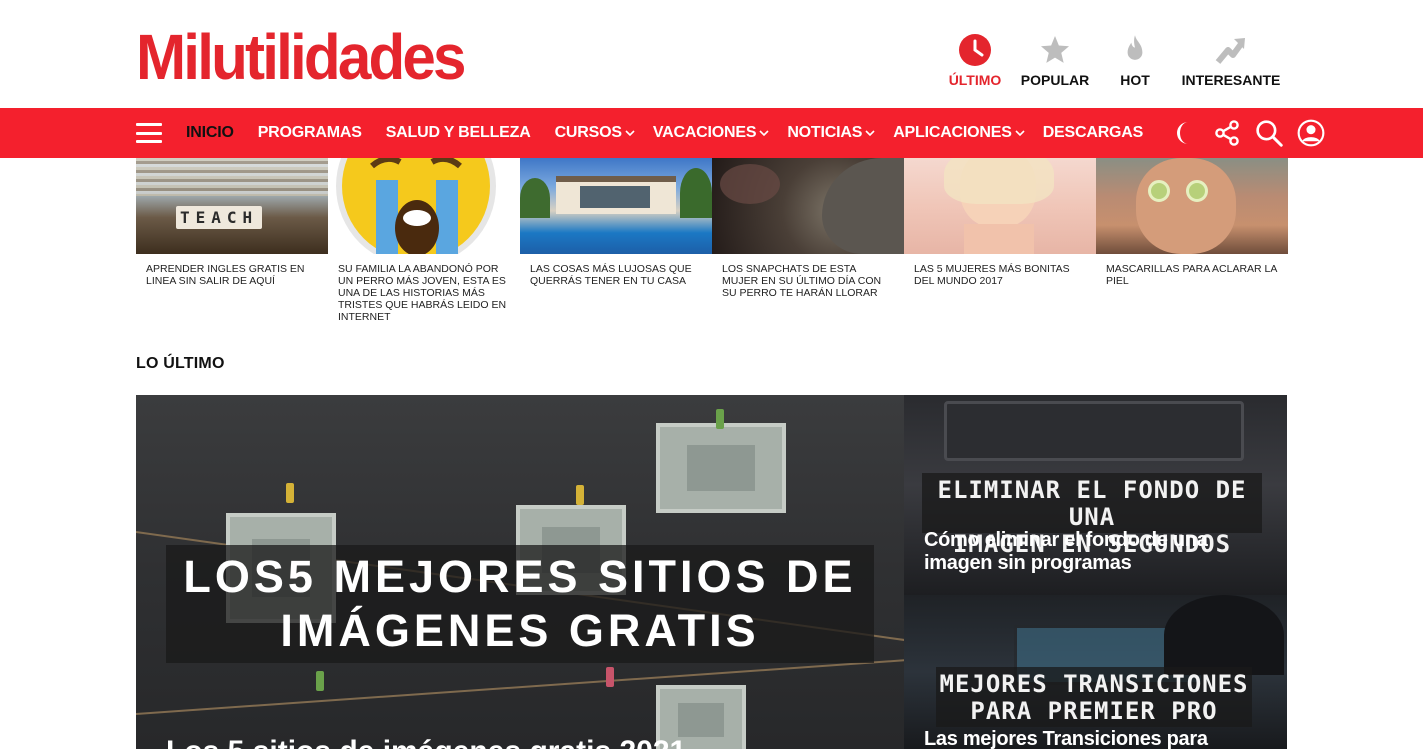 The height and width of the screenshot is (749, 1423). What do you see at coordinates (975, 80) in the screenshot?
I see `quick-nav-label: ÚLTIMO` at bounding box center [975, 80].